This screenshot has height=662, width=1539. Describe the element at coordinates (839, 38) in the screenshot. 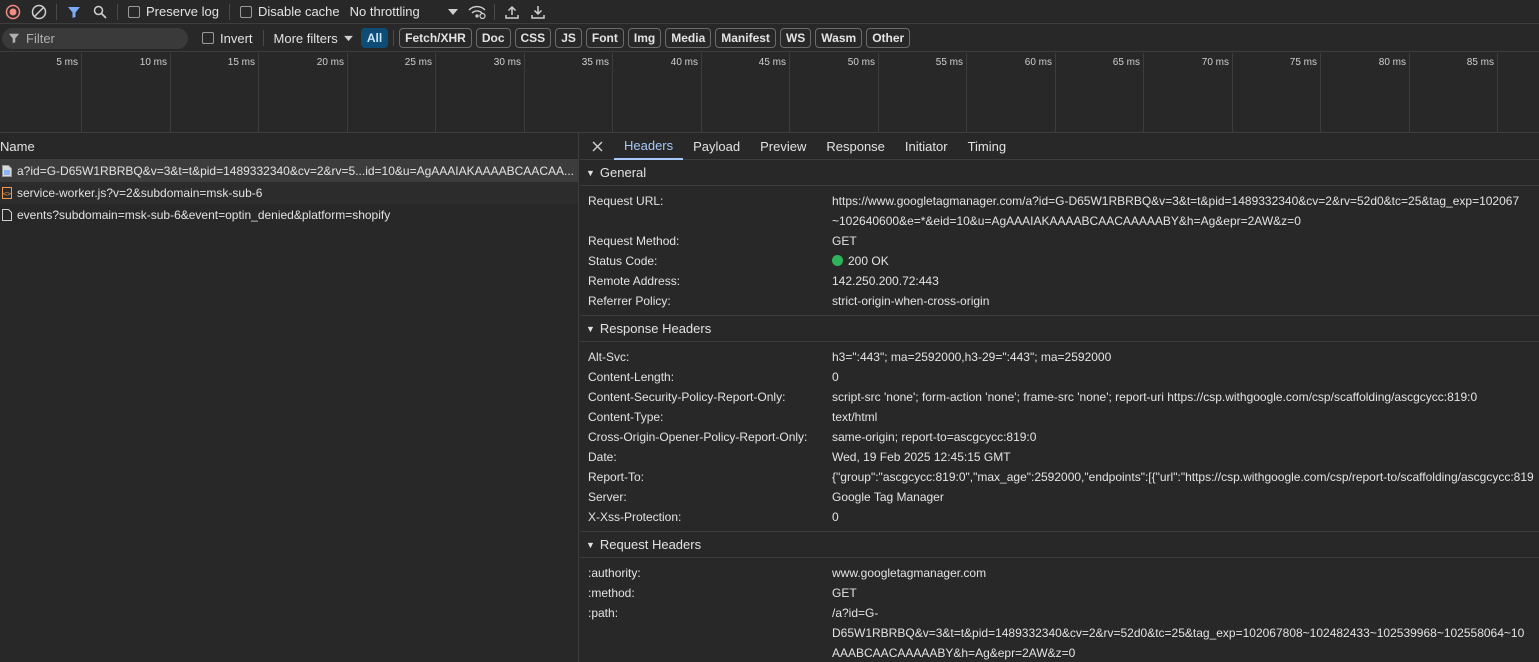

I see `filter-chip-wasm: Wasm` at that location.